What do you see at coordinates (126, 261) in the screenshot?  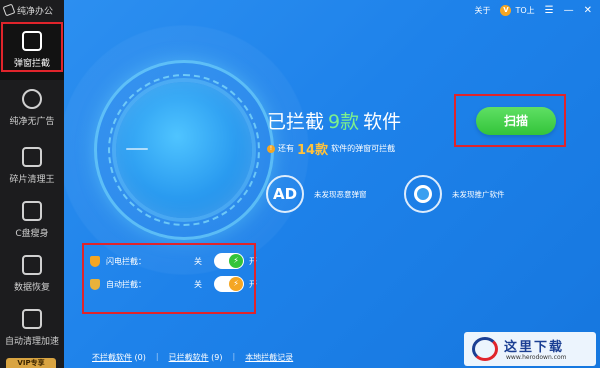 I see `toggle-label: 闪电拦截：` at bounding box center [126, 261].